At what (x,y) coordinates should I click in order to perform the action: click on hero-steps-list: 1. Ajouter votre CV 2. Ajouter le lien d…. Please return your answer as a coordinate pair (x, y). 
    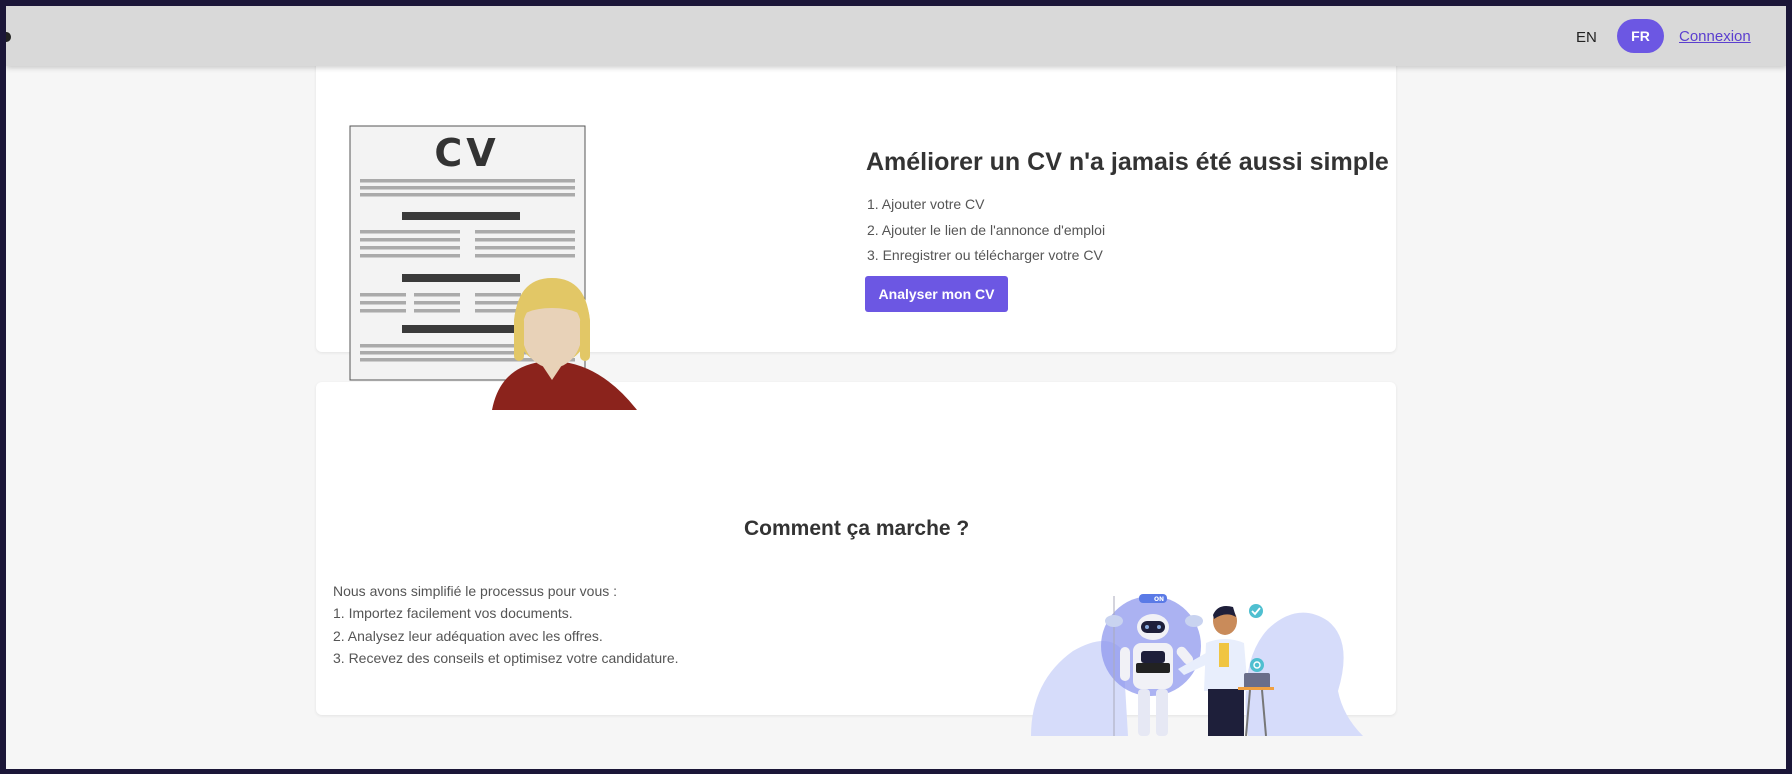
    Looking at the image, I should click on (986, 232).